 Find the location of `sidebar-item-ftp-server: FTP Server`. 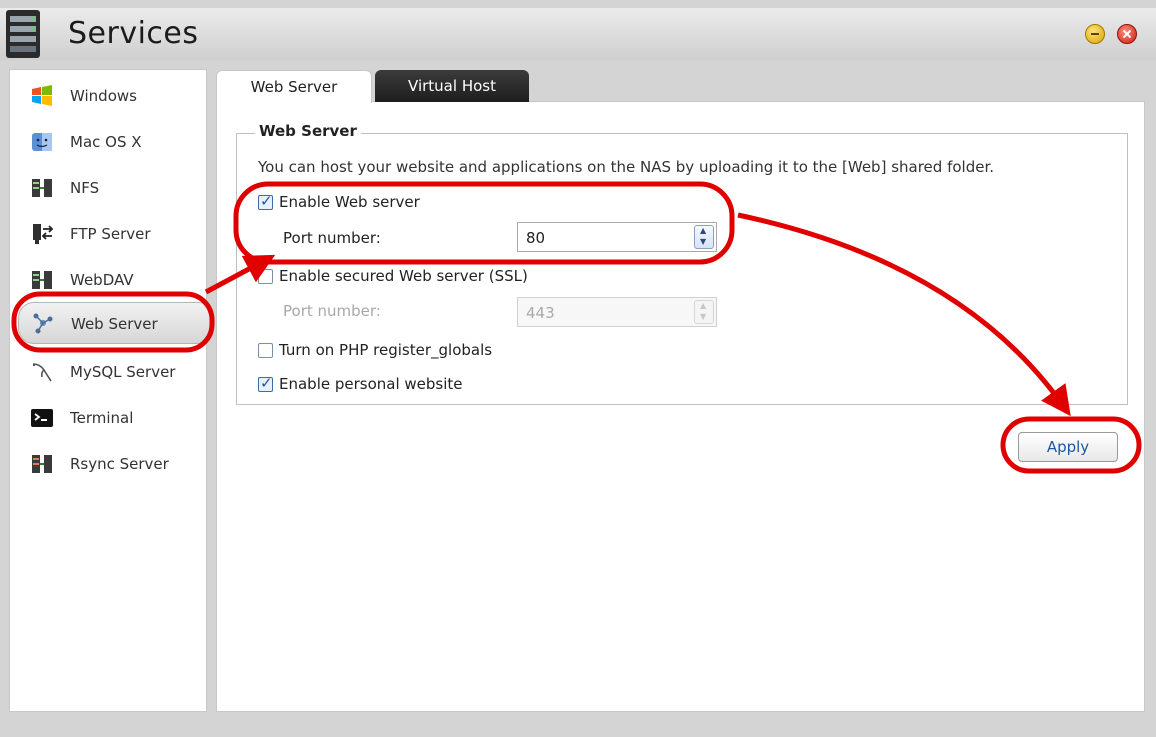

sidebar-item-ftp-server: FTP Server is located at coordinates (109, 234).